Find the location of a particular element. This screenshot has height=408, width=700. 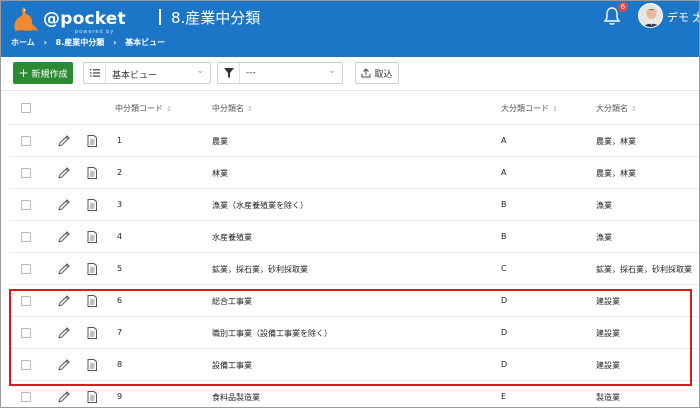

view-select: 基本ビュー ⌄ is located at coordinates (147, 73).